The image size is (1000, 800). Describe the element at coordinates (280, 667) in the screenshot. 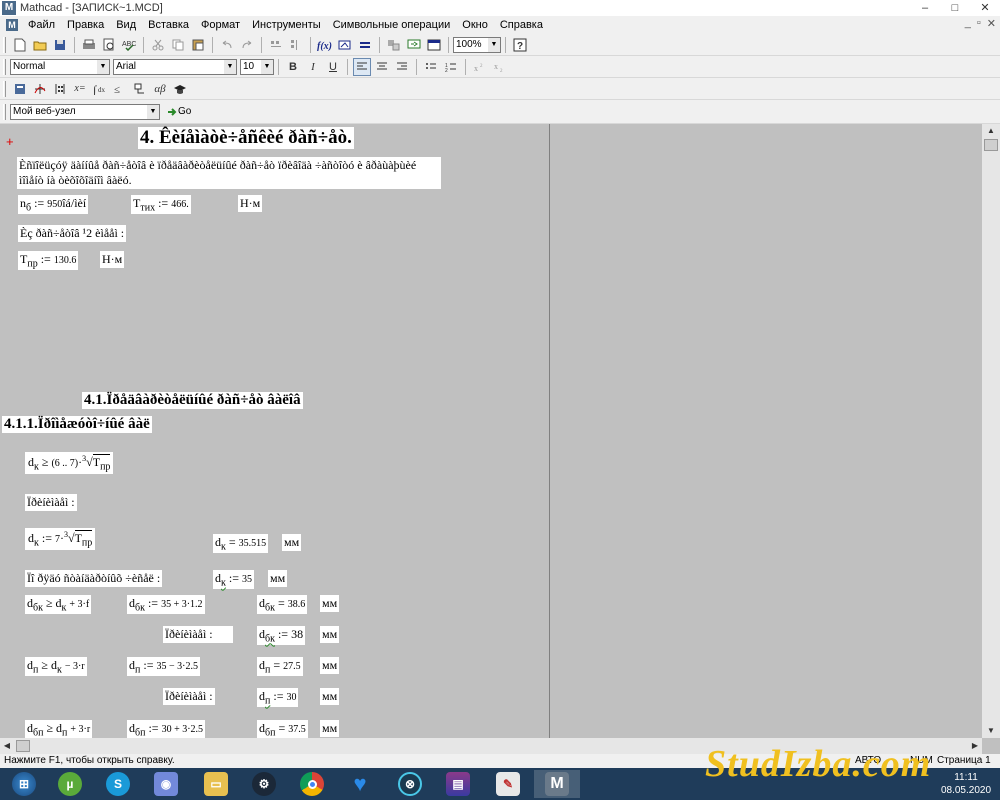

I see `dp-result: dп = 27.5` at that location.